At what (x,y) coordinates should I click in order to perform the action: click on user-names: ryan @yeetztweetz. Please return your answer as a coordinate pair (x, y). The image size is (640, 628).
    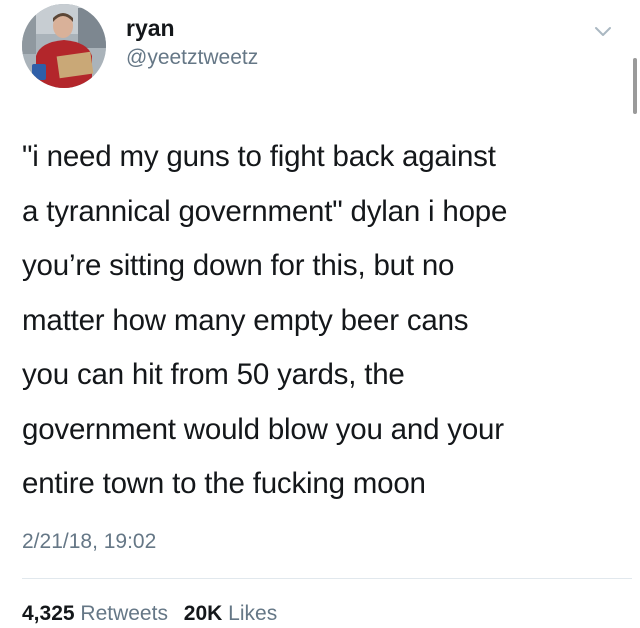
    Looking at the image, I should click on (192, 43).